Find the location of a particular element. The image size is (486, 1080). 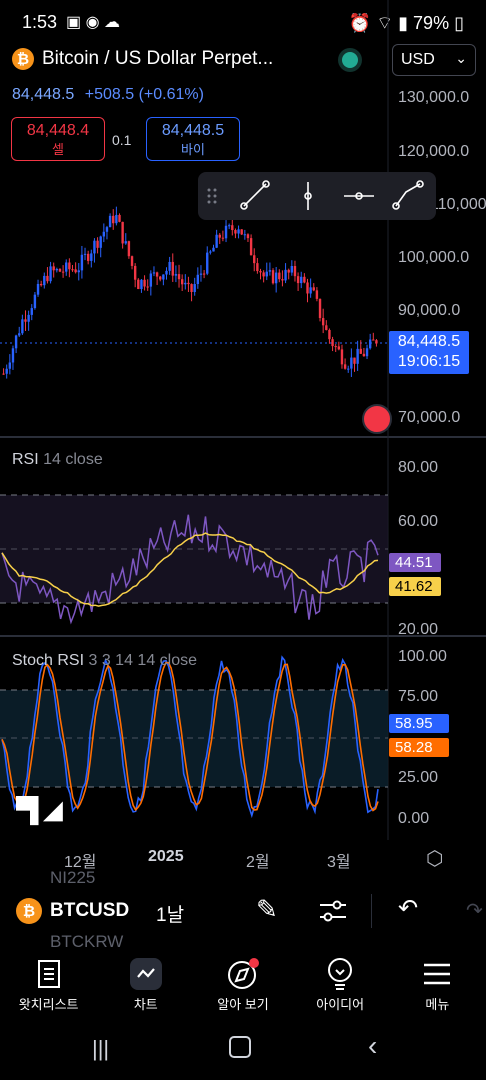

last-price-tag: 84,448.5 19:06:15 is located at coordinates (429, 352).